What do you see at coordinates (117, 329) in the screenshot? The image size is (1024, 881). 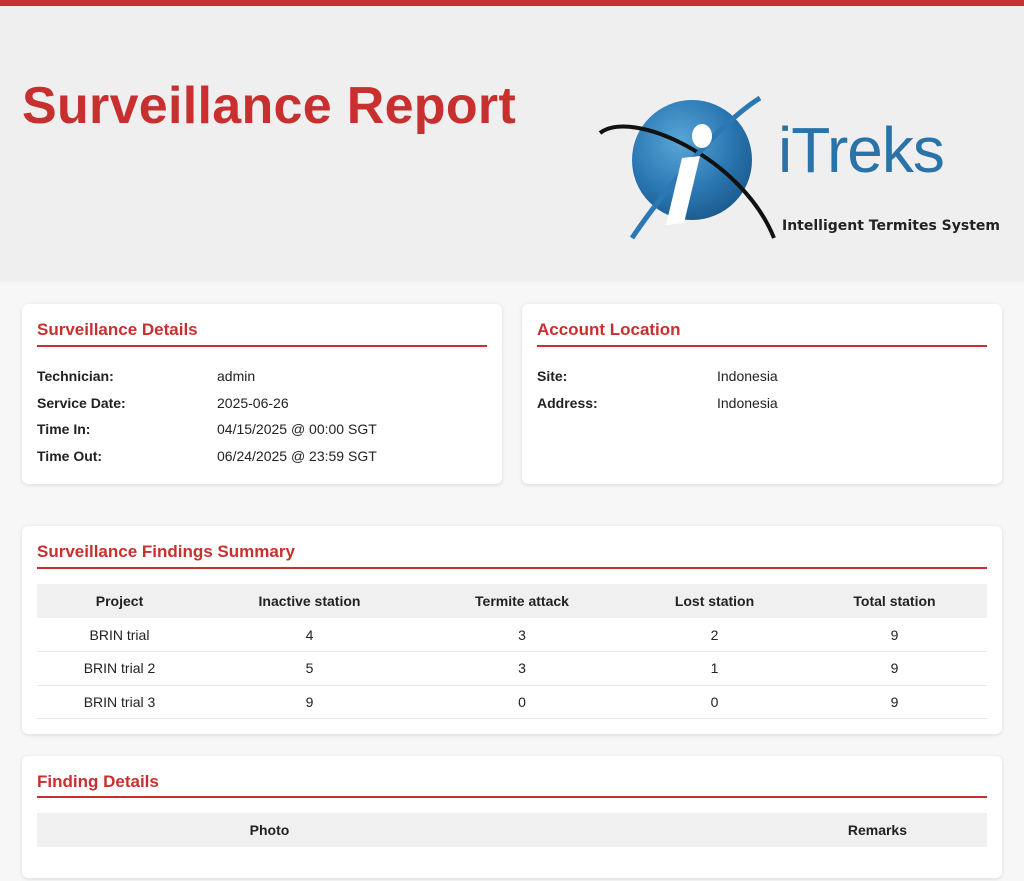 I see `card-title: Surveillance Details` at bounding box center [117, 329].